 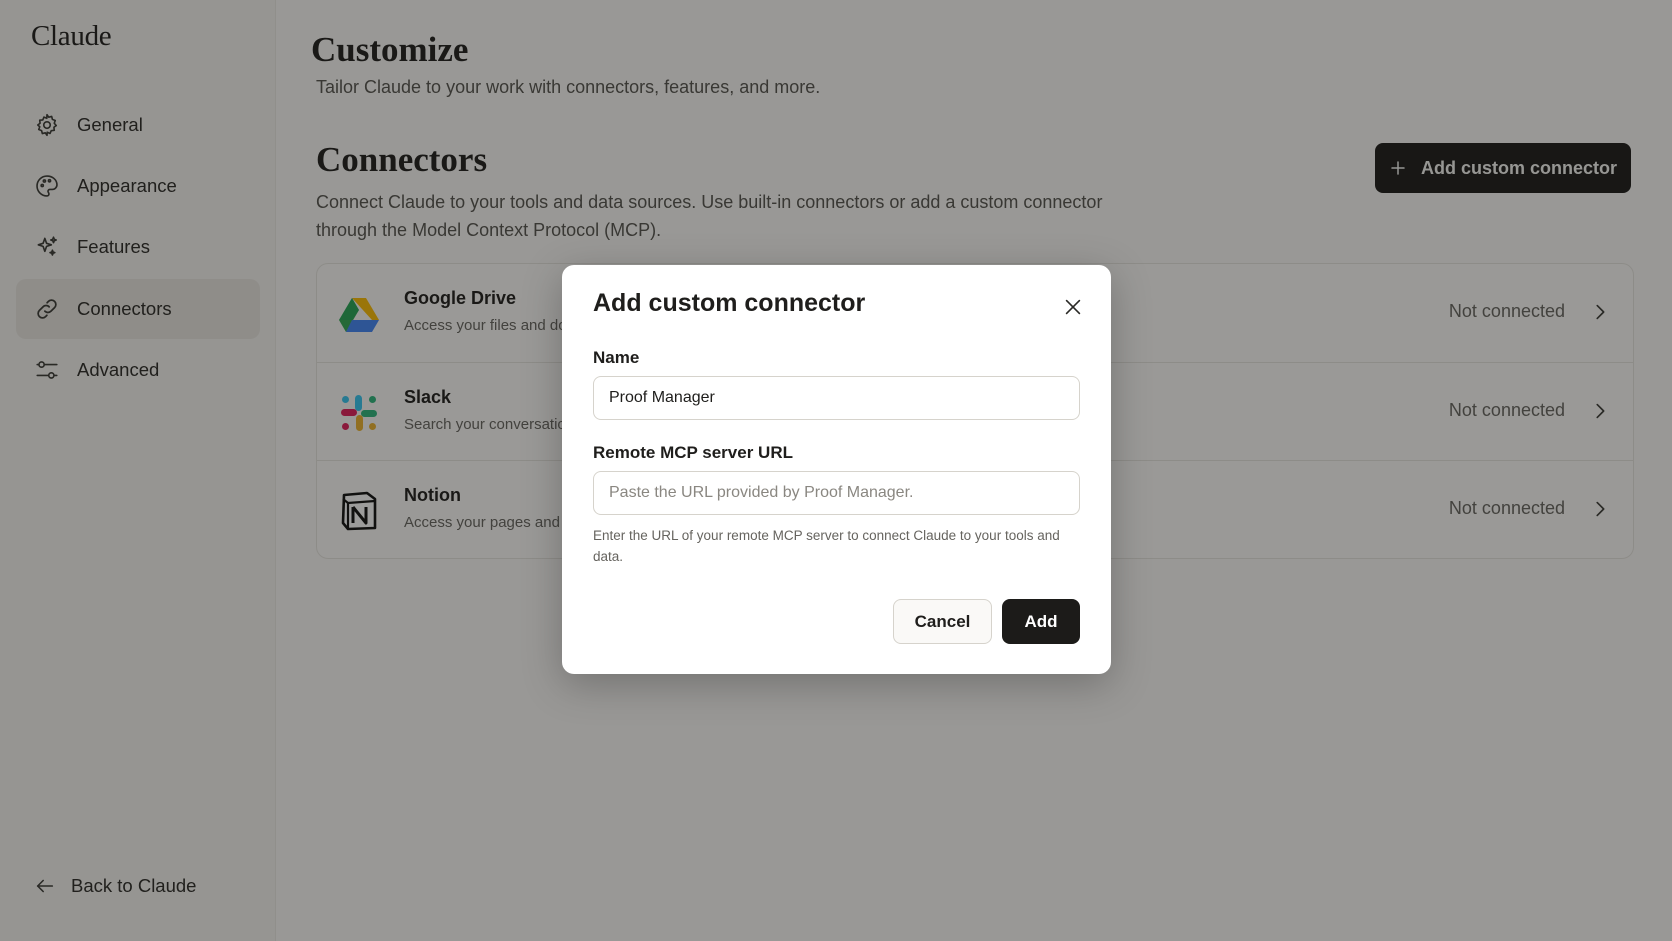 I want to click on url-input, so click(x=836, y=493).